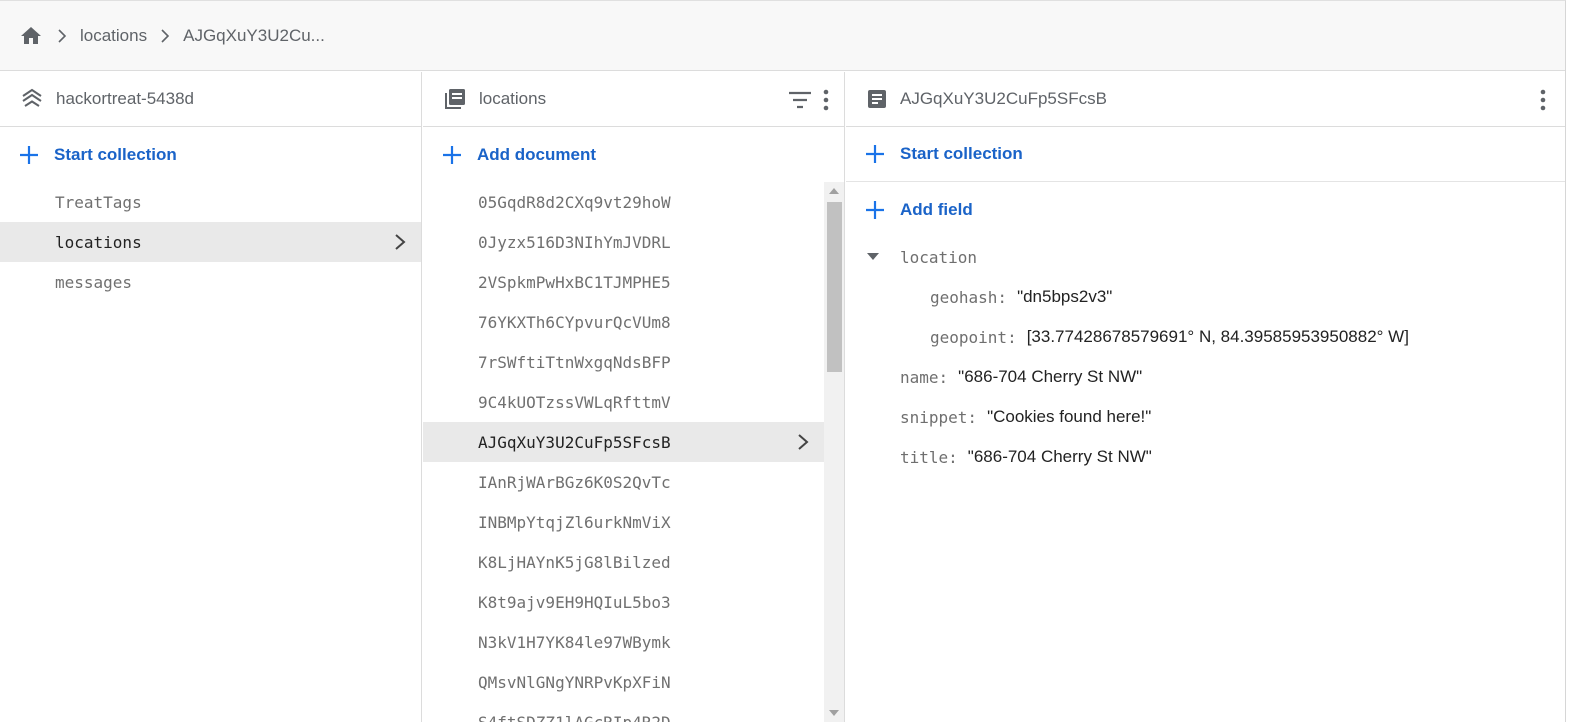 The height and width of the screenshot is (722, 1572). I want to click on collection-icon, so click(455, 99).